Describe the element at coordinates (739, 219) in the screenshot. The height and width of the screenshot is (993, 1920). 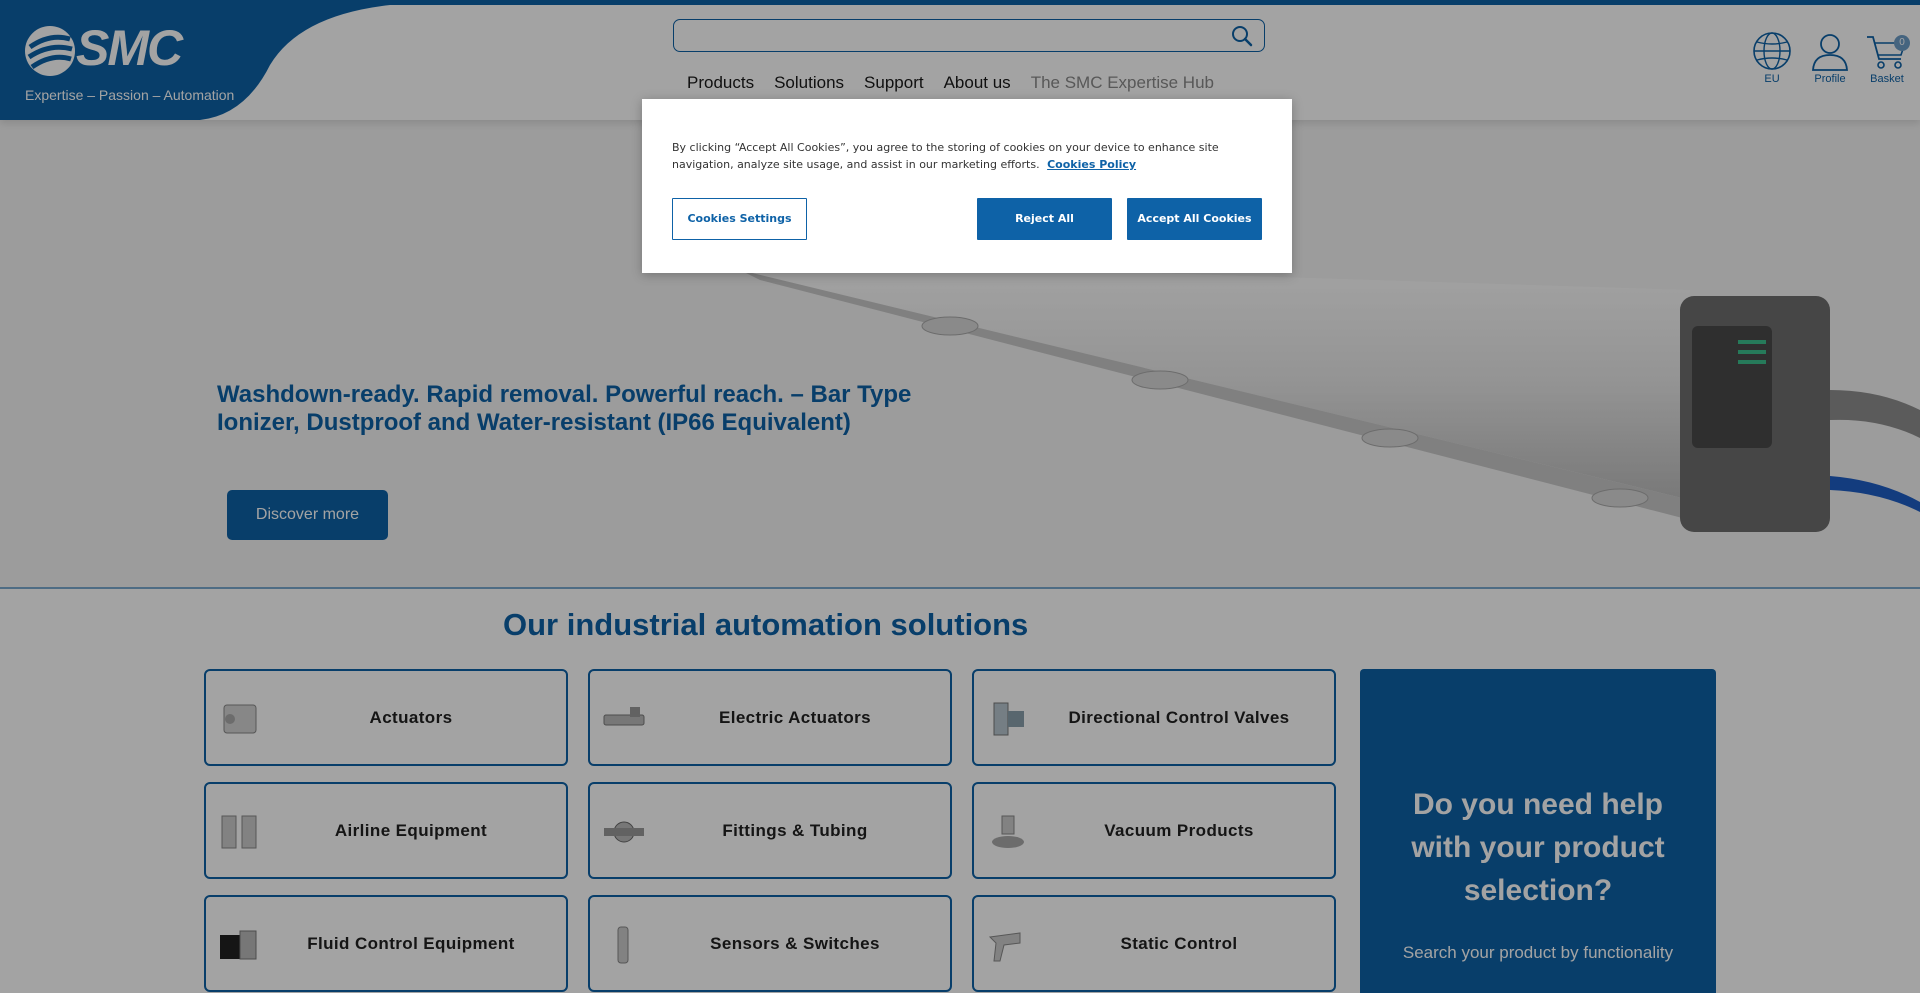
I see `cookies-settings-button: Cookies Settings` at that location.